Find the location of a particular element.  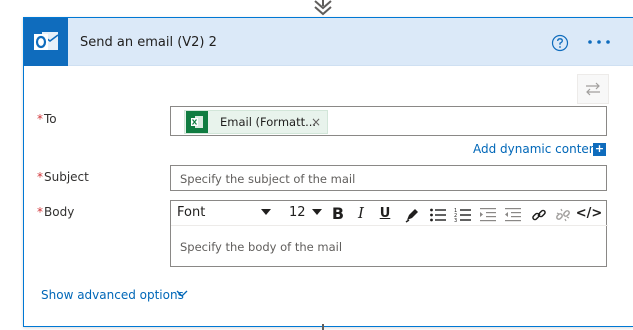

italic-button: I is located at coordinates (361, 213).